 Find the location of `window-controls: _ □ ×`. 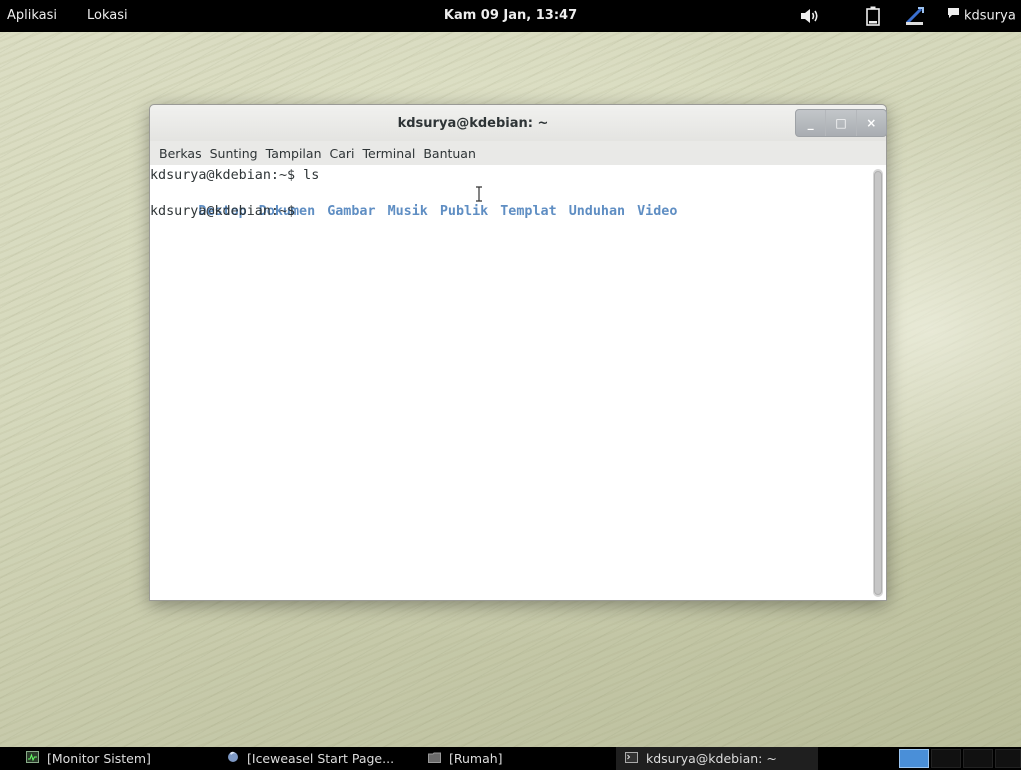

window-controls: _ □ × is located at coordinates (841, 123).